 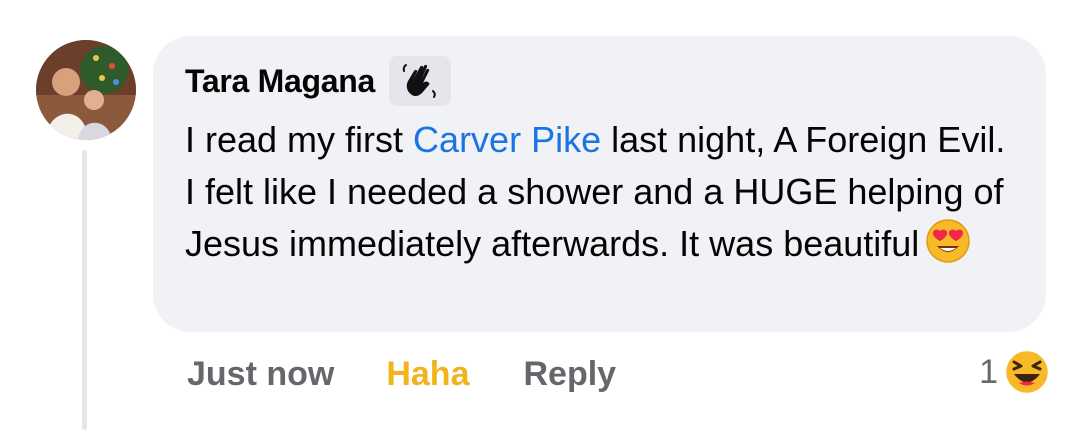 I want to click on comment-text-before: I read my first, so click(x=299, y=139).